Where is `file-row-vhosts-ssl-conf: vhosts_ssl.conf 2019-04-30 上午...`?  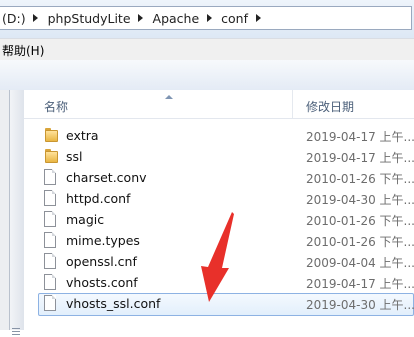 file-row-vhosts-ssl-conf: vhosts_ssl.conf 2019-04-30 上午... is located at coordinates (226, 304).